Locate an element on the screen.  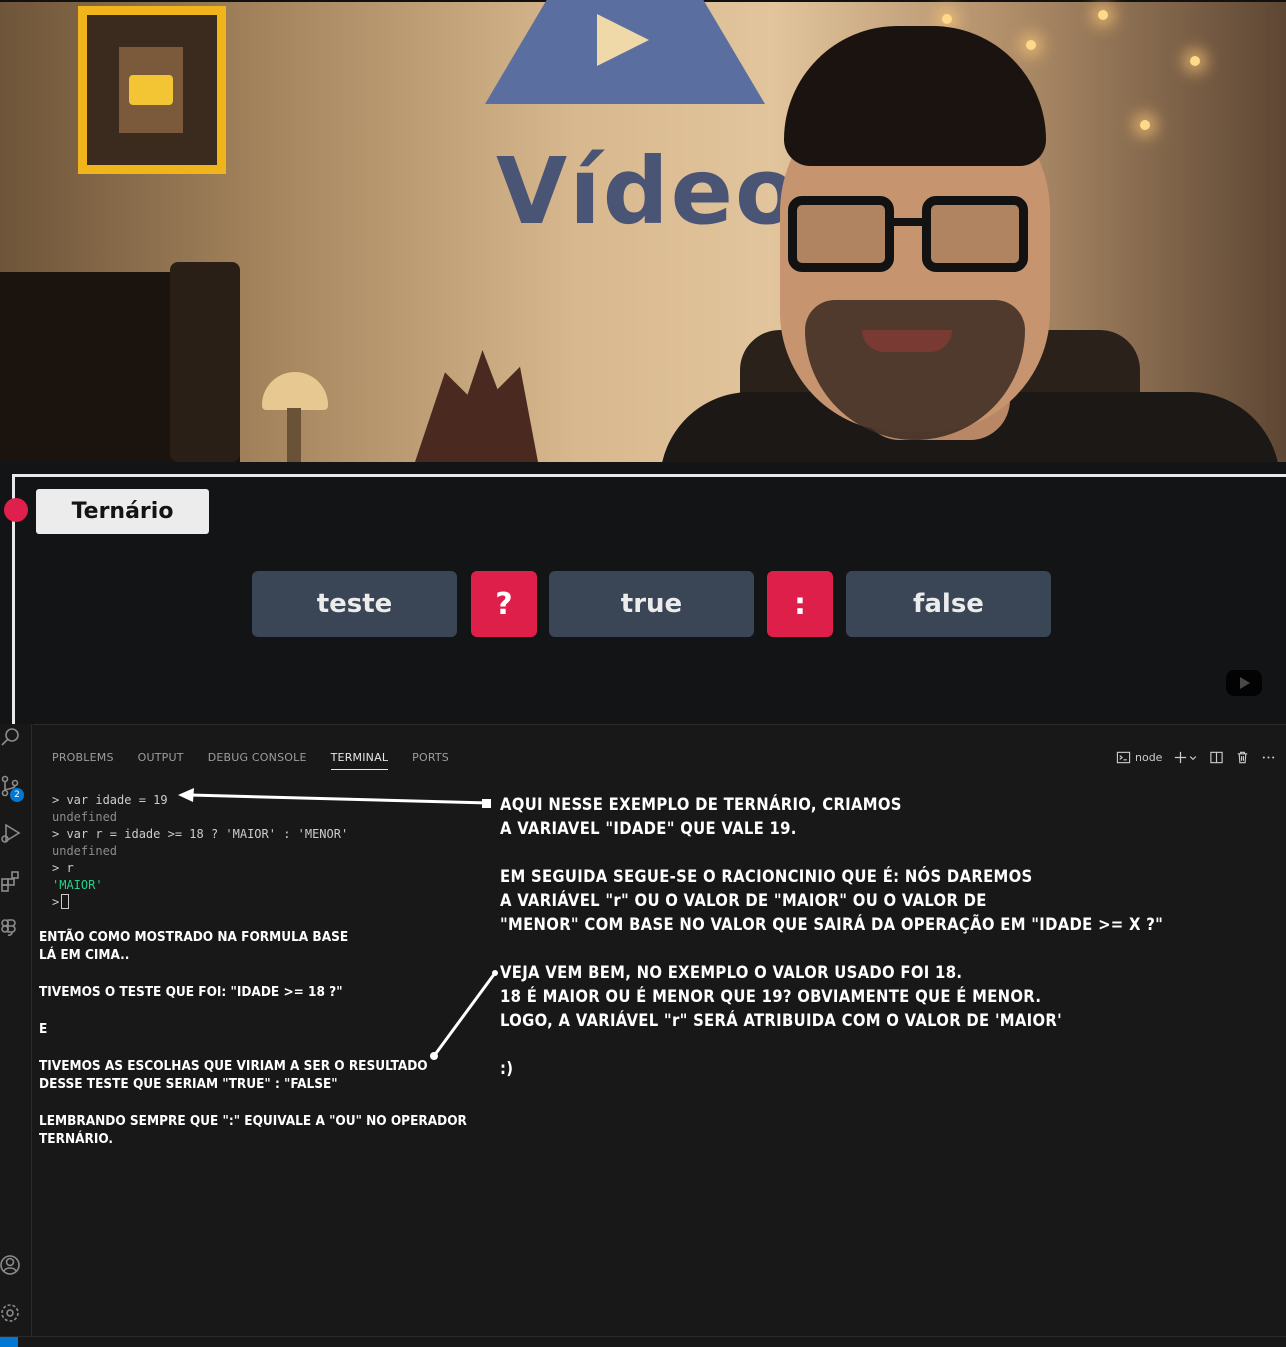
terminal-line: > var idade = 19 is located at coordinates (110, 800).